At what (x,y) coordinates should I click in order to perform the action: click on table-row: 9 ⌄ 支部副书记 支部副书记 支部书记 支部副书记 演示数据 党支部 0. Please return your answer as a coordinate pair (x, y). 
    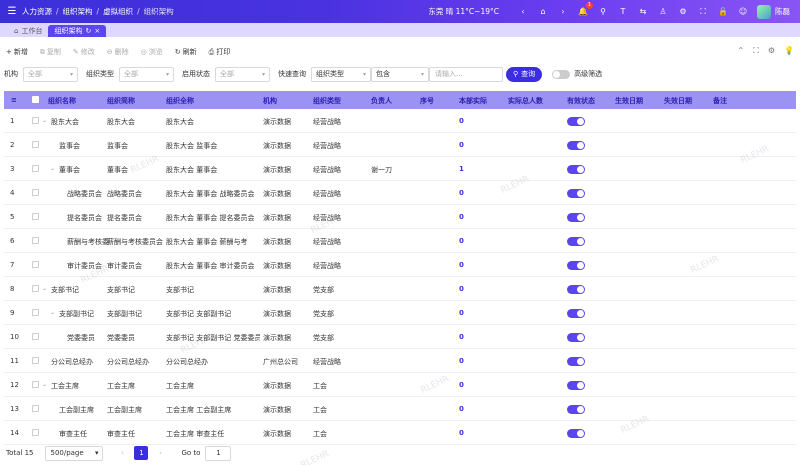
    Looking at the image, I should click on (400, 313).